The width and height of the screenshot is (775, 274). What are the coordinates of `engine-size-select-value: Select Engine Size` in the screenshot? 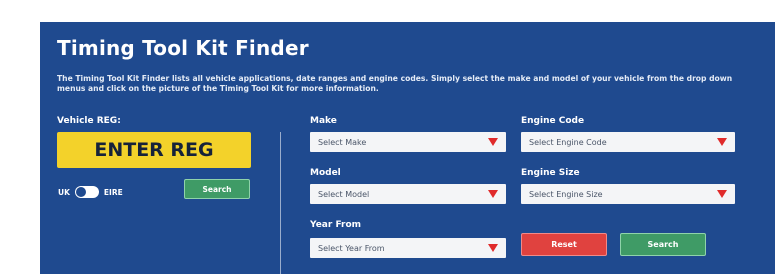 It's located at (566, 194).